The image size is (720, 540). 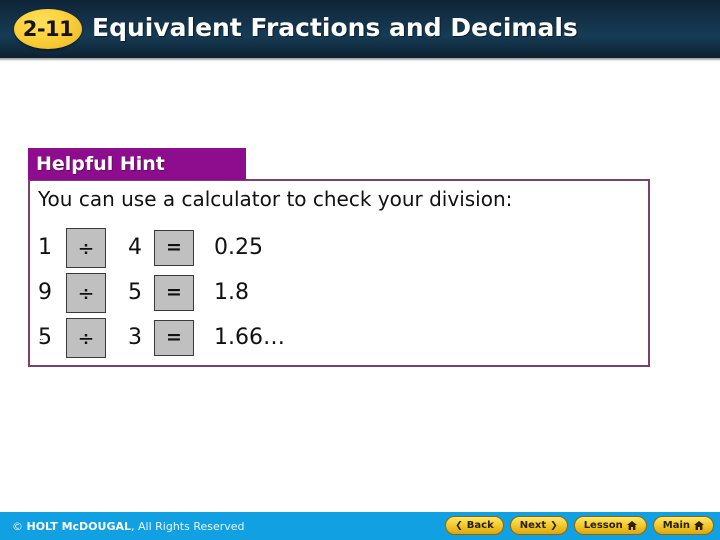 What do you see at coordinates (360, 59) in the screenshot?
I see `header-divider` at bounding box center [360, 59].